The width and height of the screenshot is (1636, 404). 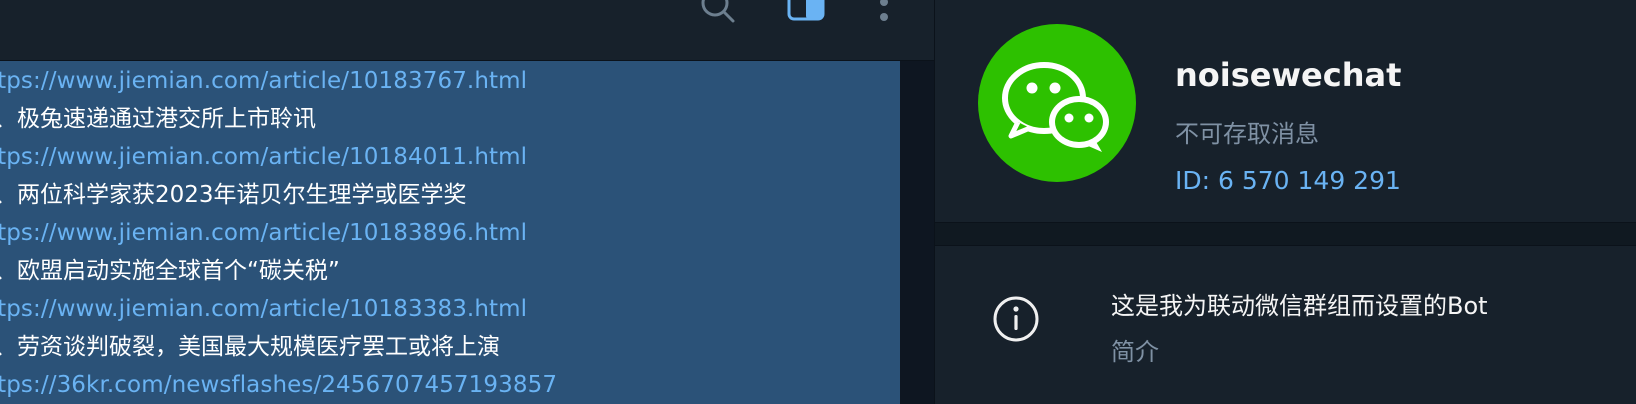 What do you see at coordinates (718, 12) in the screenshot?
I see `search-icon` at bounding box center [718, 12].